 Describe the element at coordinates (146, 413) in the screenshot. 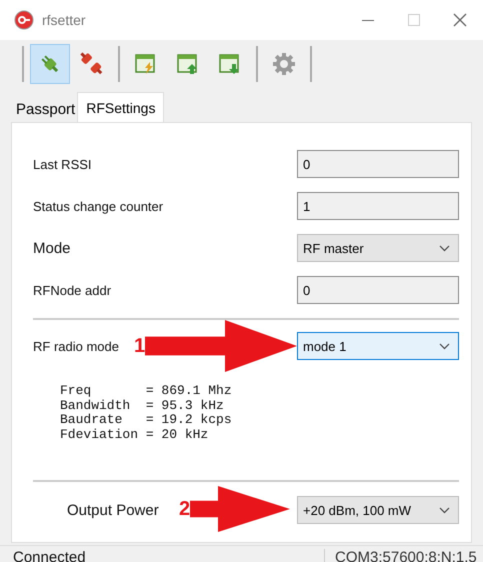

I see `radio-parameters: Freq = 869.1 Mhz Bandwidth = 95.3 kHz Baudrate = 19.2 kcps Fdeviation = 20 kHz` at that location.